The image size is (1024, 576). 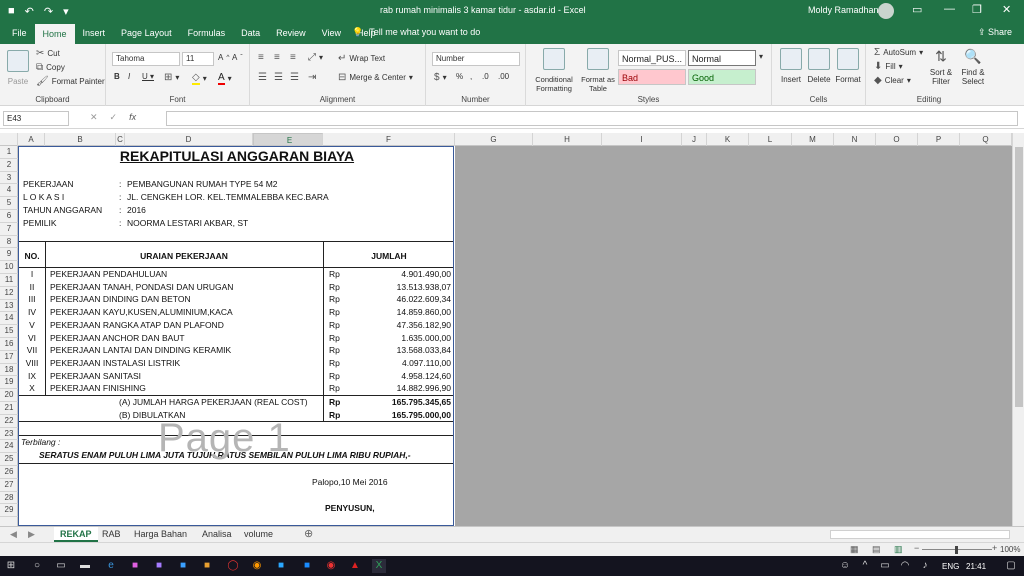 What do you see at coordinates (843, 10) in the screenshot?
I see `user-name: Moldy Ramadhan` at bounding box center [843, 10].